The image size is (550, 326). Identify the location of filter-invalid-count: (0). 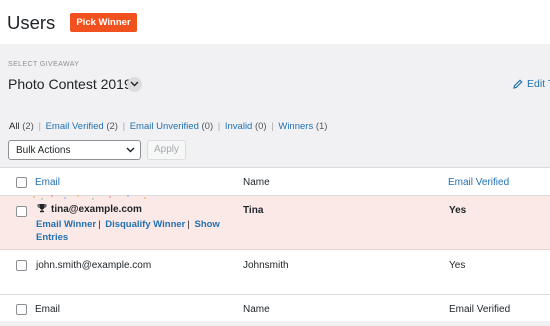
(260, 126).